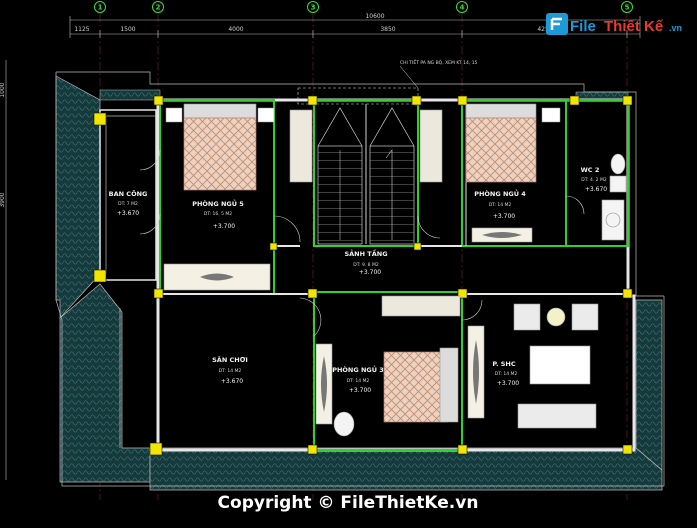 The width and height of the screenshot is (697, 528). I want to click on dim-total: 10600, so click(374, 16).